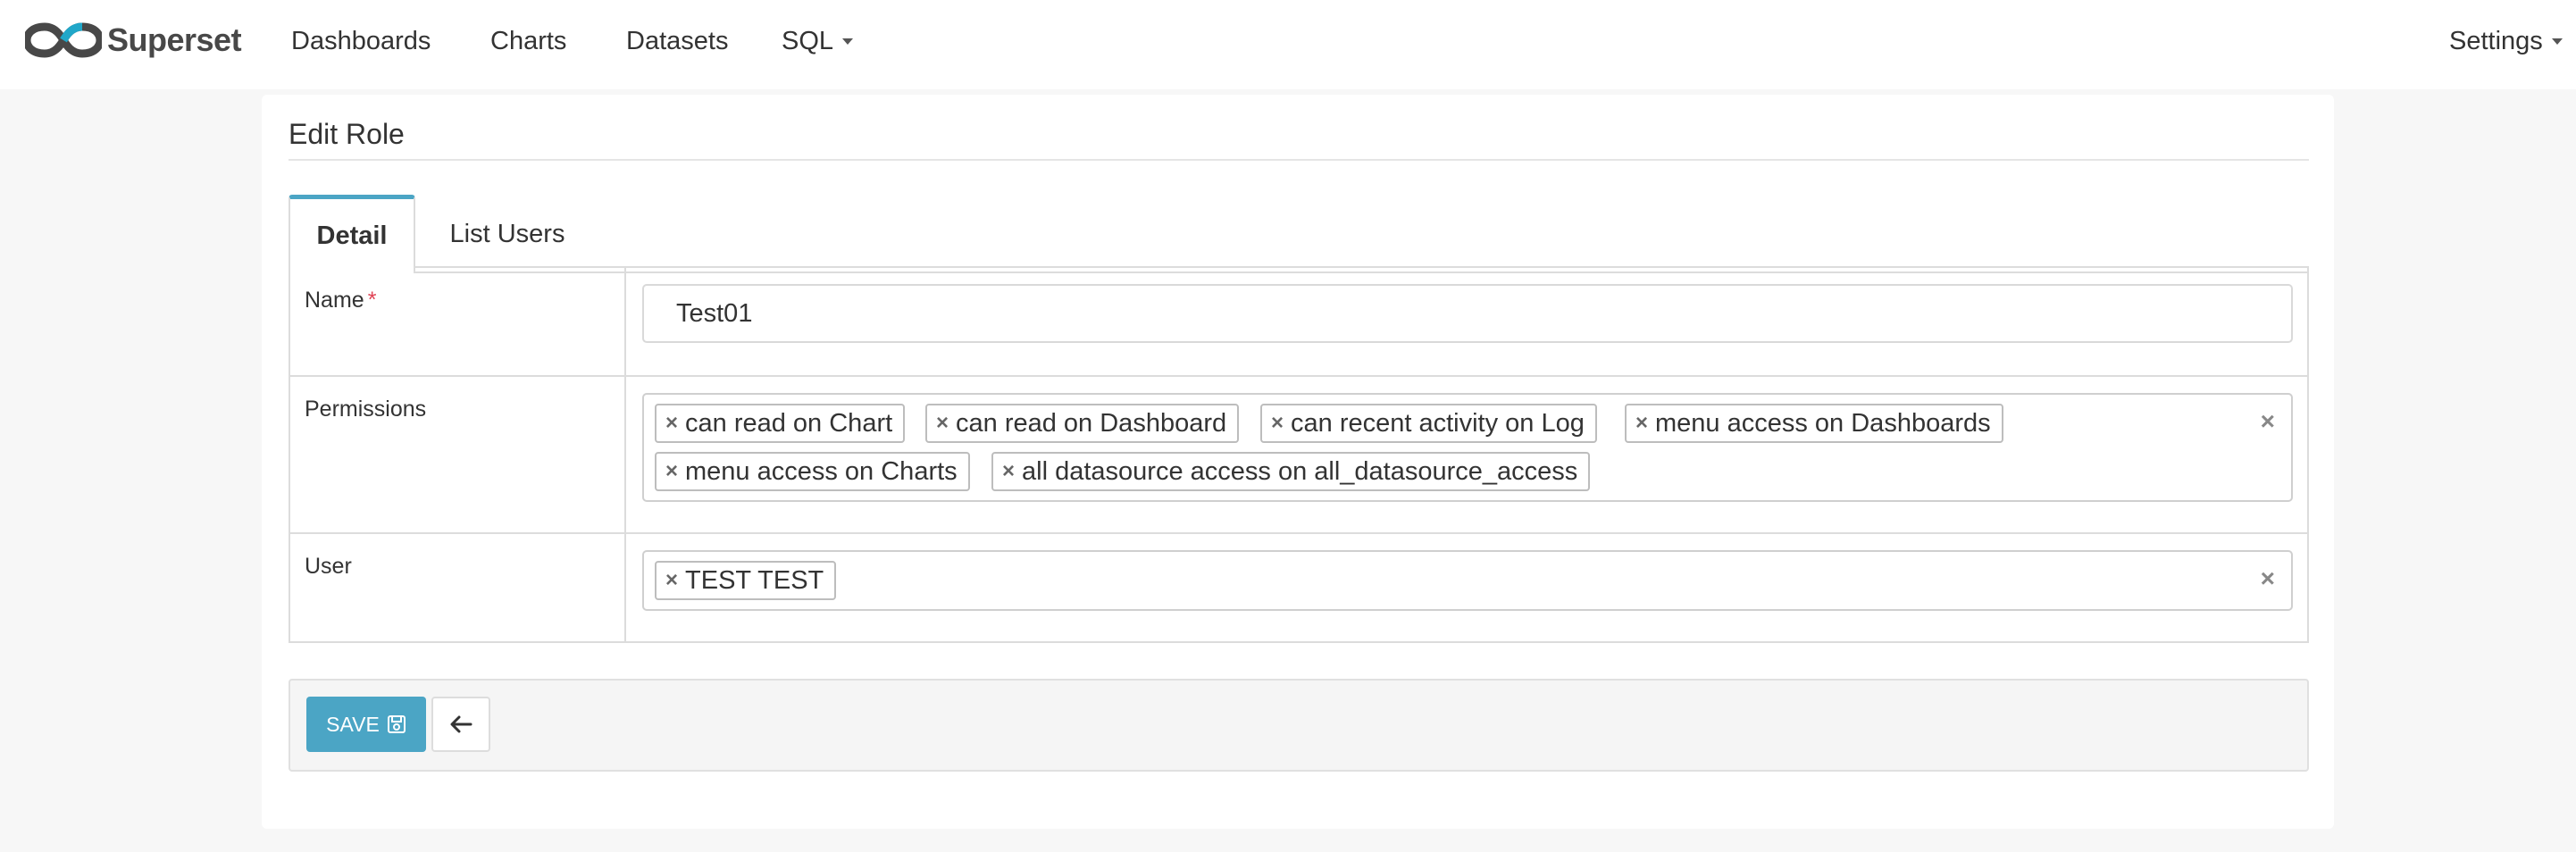  I want to click on brand: Superset, so click(134, 40).